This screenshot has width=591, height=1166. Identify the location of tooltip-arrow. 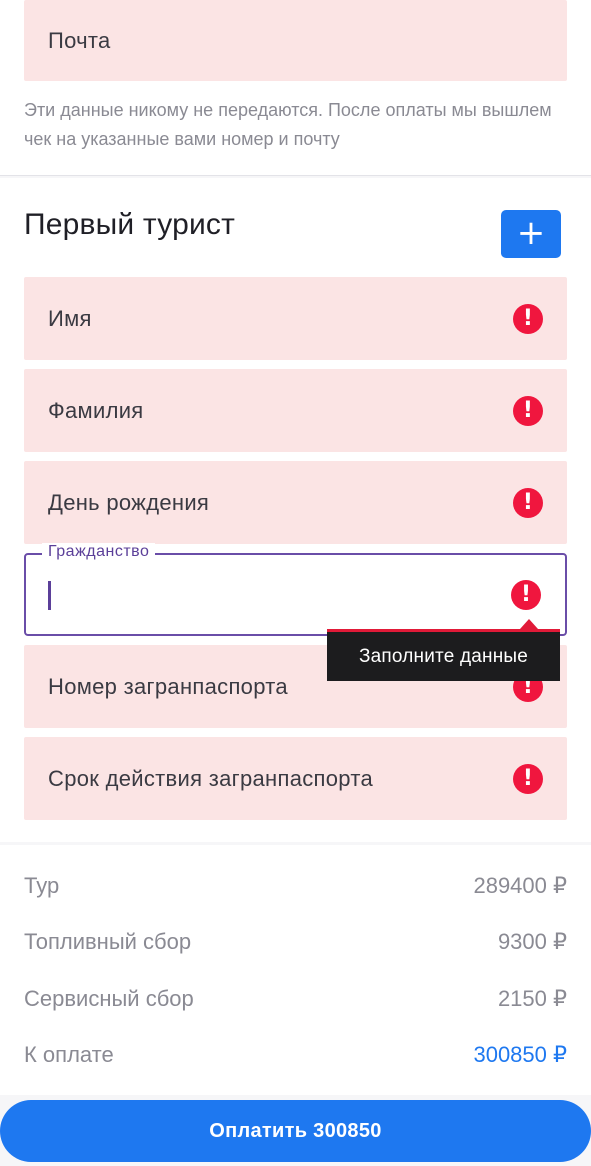
(529, 624).